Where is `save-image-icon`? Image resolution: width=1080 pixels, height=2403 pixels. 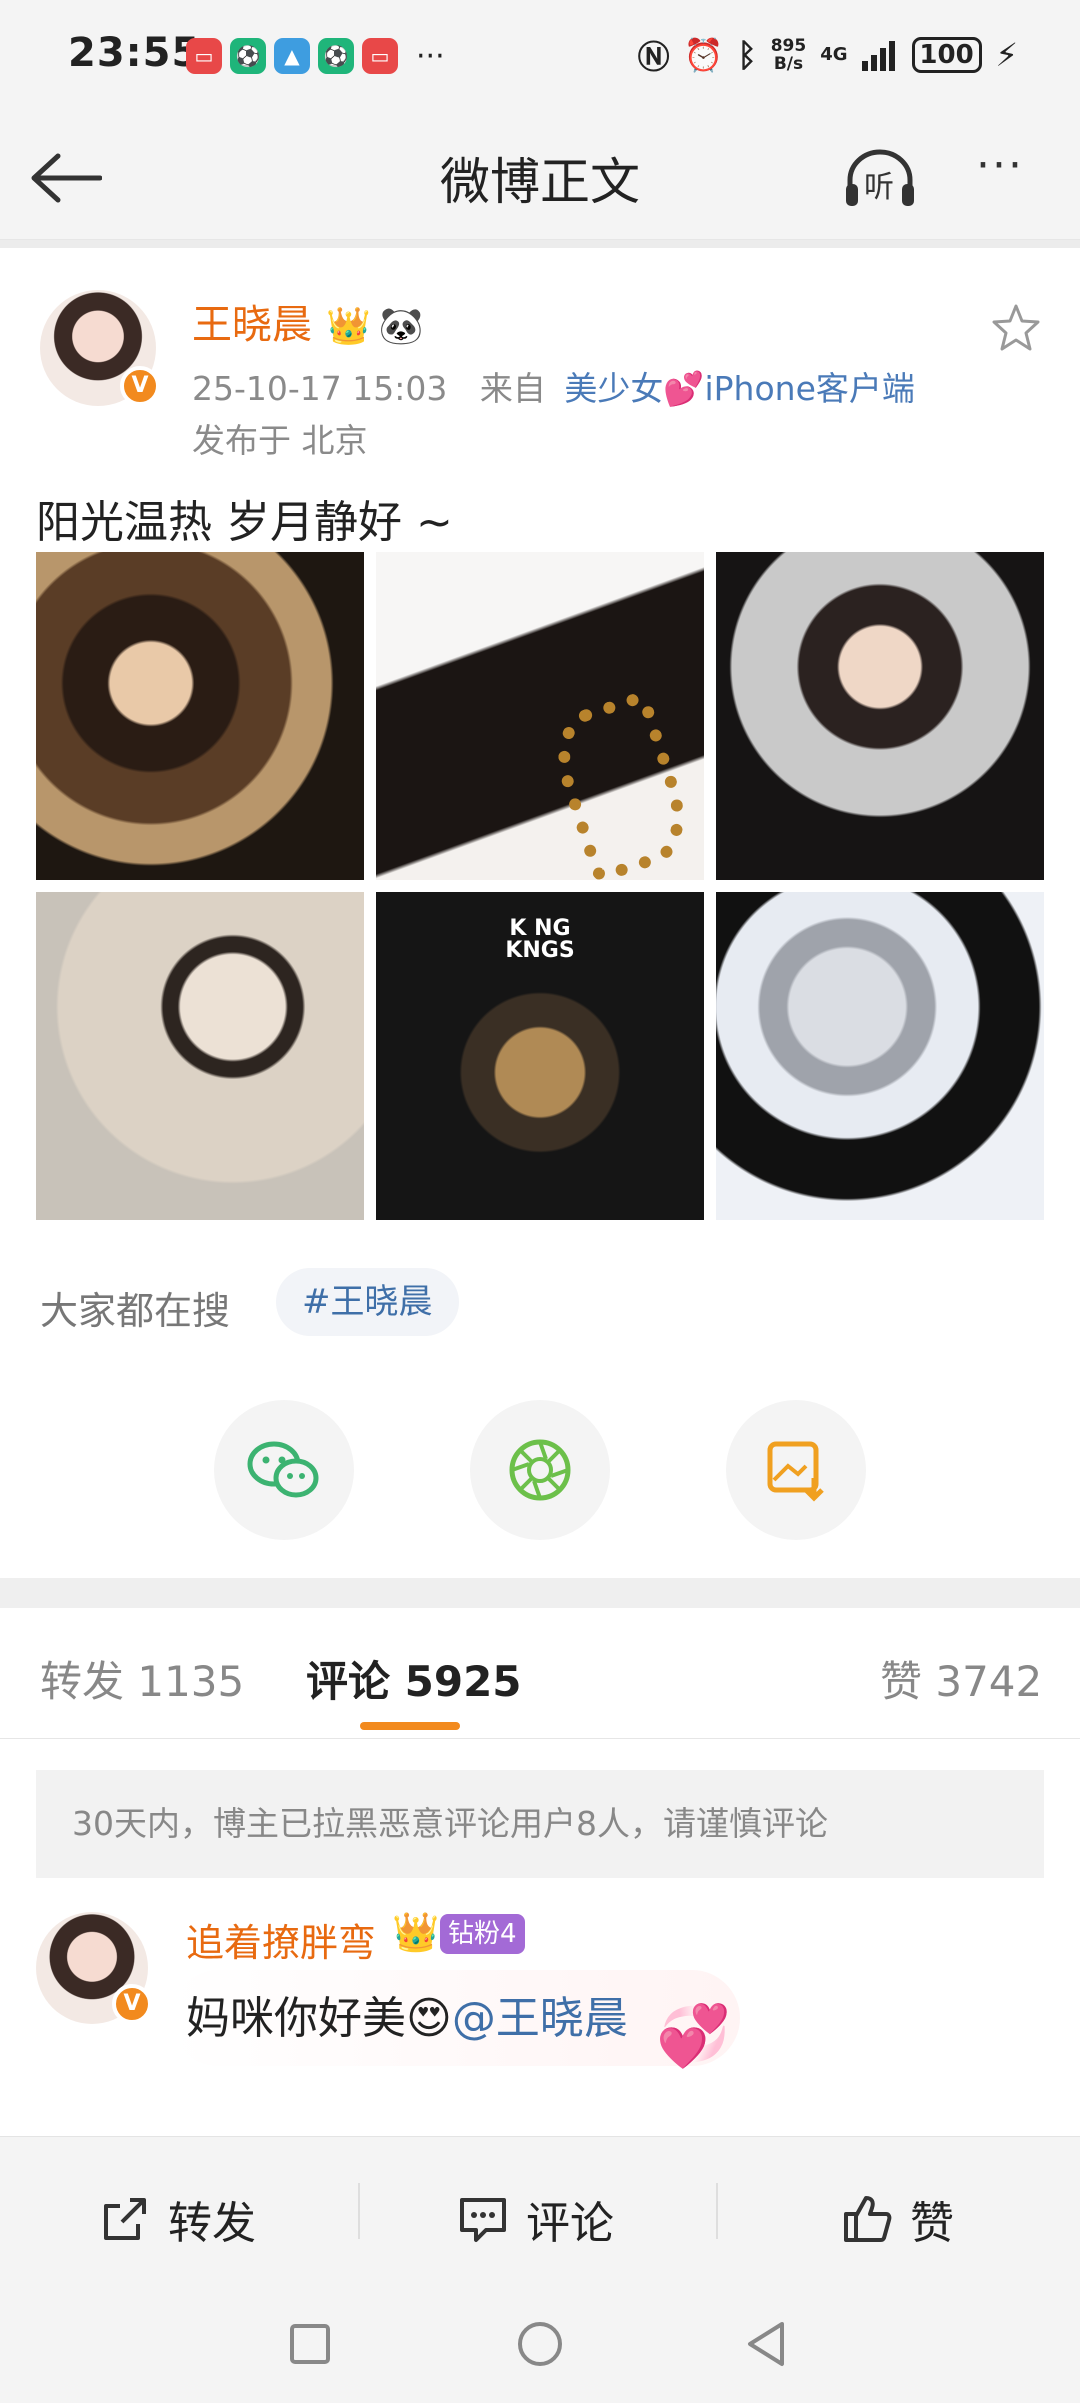 save-image-icon is located at coordinates (795, 1471).